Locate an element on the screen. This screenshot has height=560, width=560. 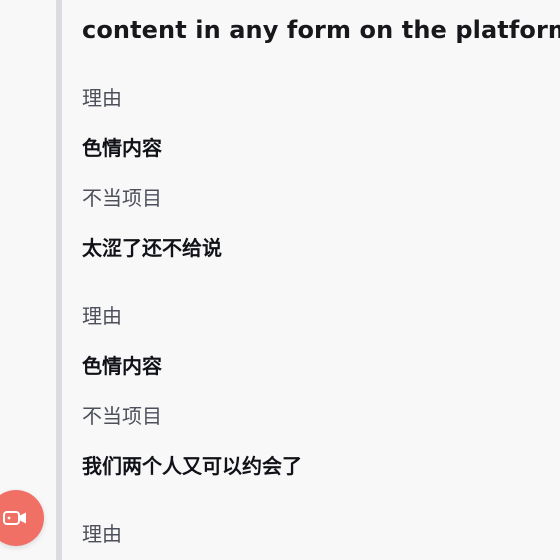
item-value-2: 我们两个人又可以约会了 is located at coordinates (192, 466).